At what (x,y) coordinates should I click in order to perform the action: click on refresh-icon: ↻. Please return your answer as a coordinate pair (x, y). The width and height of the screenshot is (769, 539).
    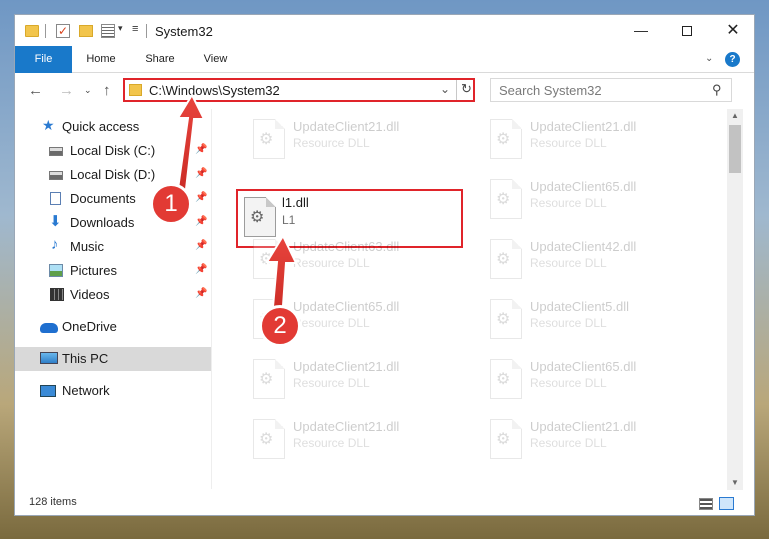
    Looking at the image, I should click on (466, 89).